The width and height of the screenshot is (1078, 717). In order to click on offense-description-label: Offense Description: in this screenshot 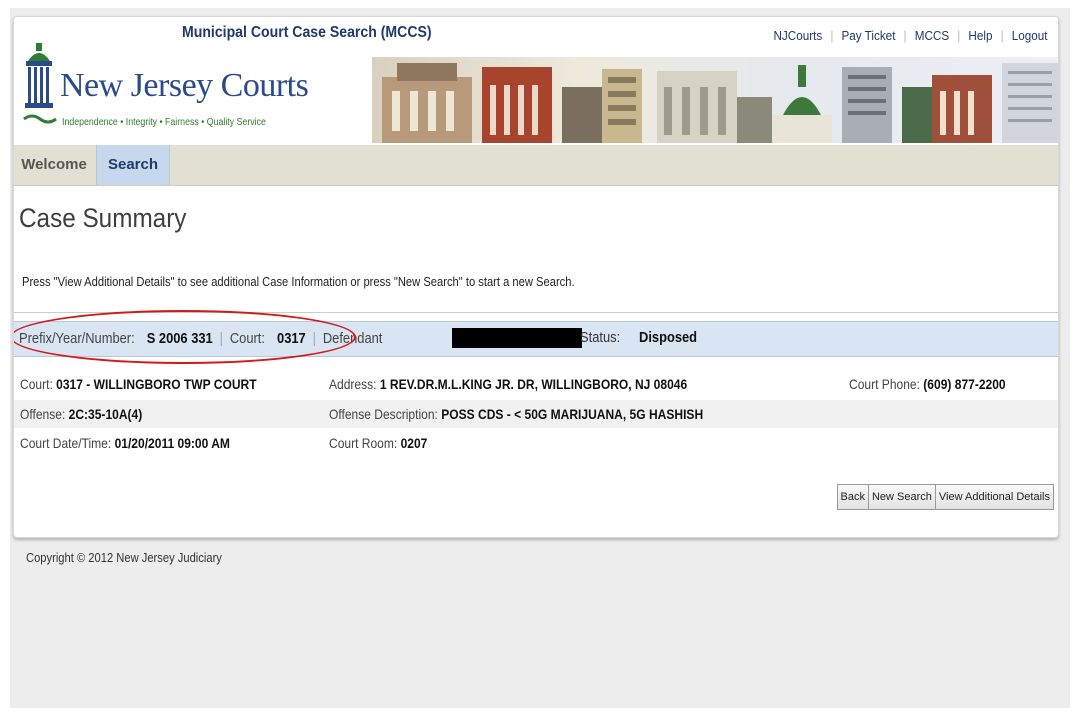, I will do `click(383, 414)`.